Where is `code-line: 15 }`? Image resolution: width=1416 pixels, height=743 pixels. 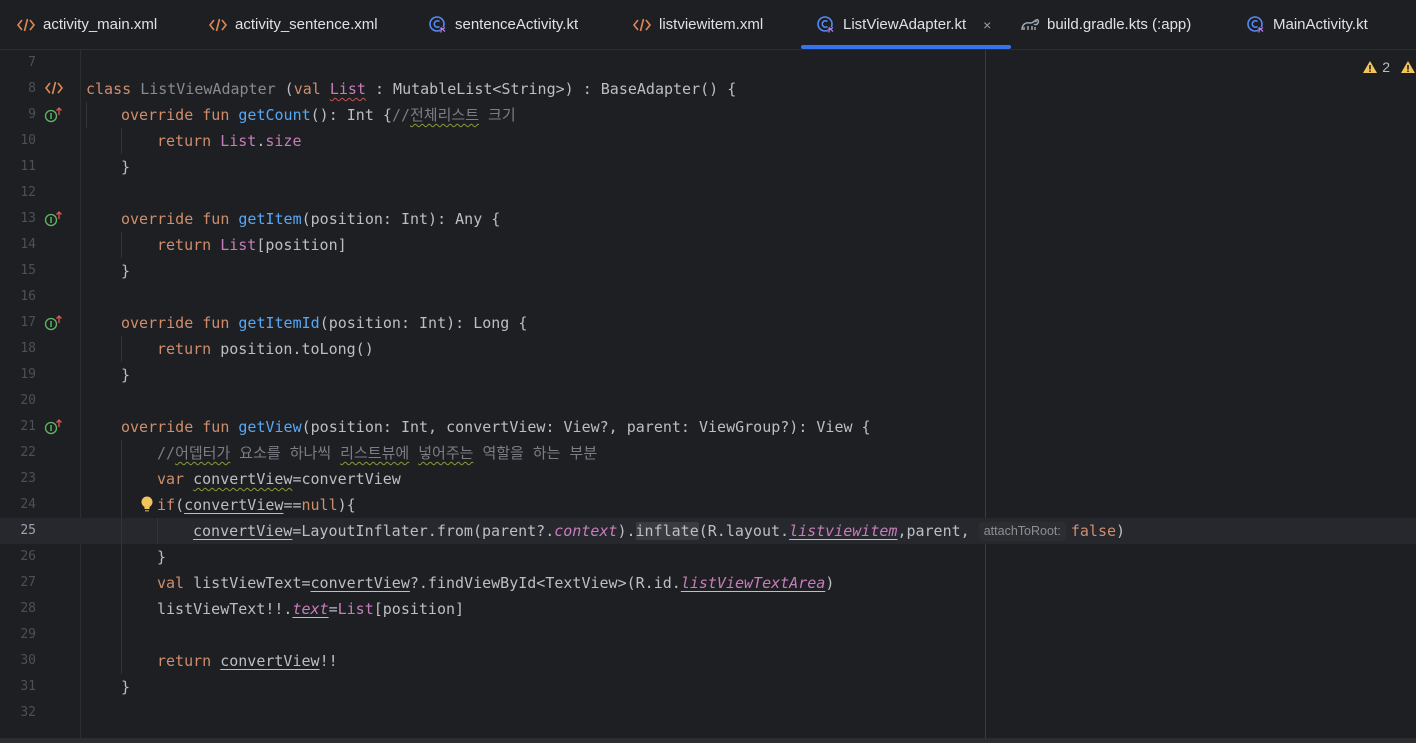
code-line: 15 } is located at coordinates (708, 271).